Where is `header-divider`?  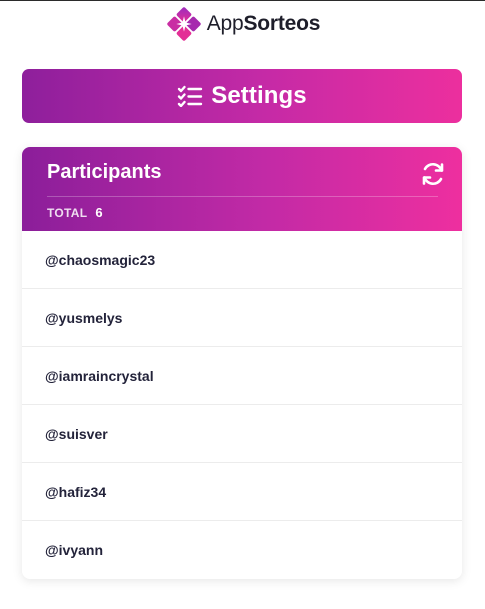 header-divider is located at coordinates (242, 196).